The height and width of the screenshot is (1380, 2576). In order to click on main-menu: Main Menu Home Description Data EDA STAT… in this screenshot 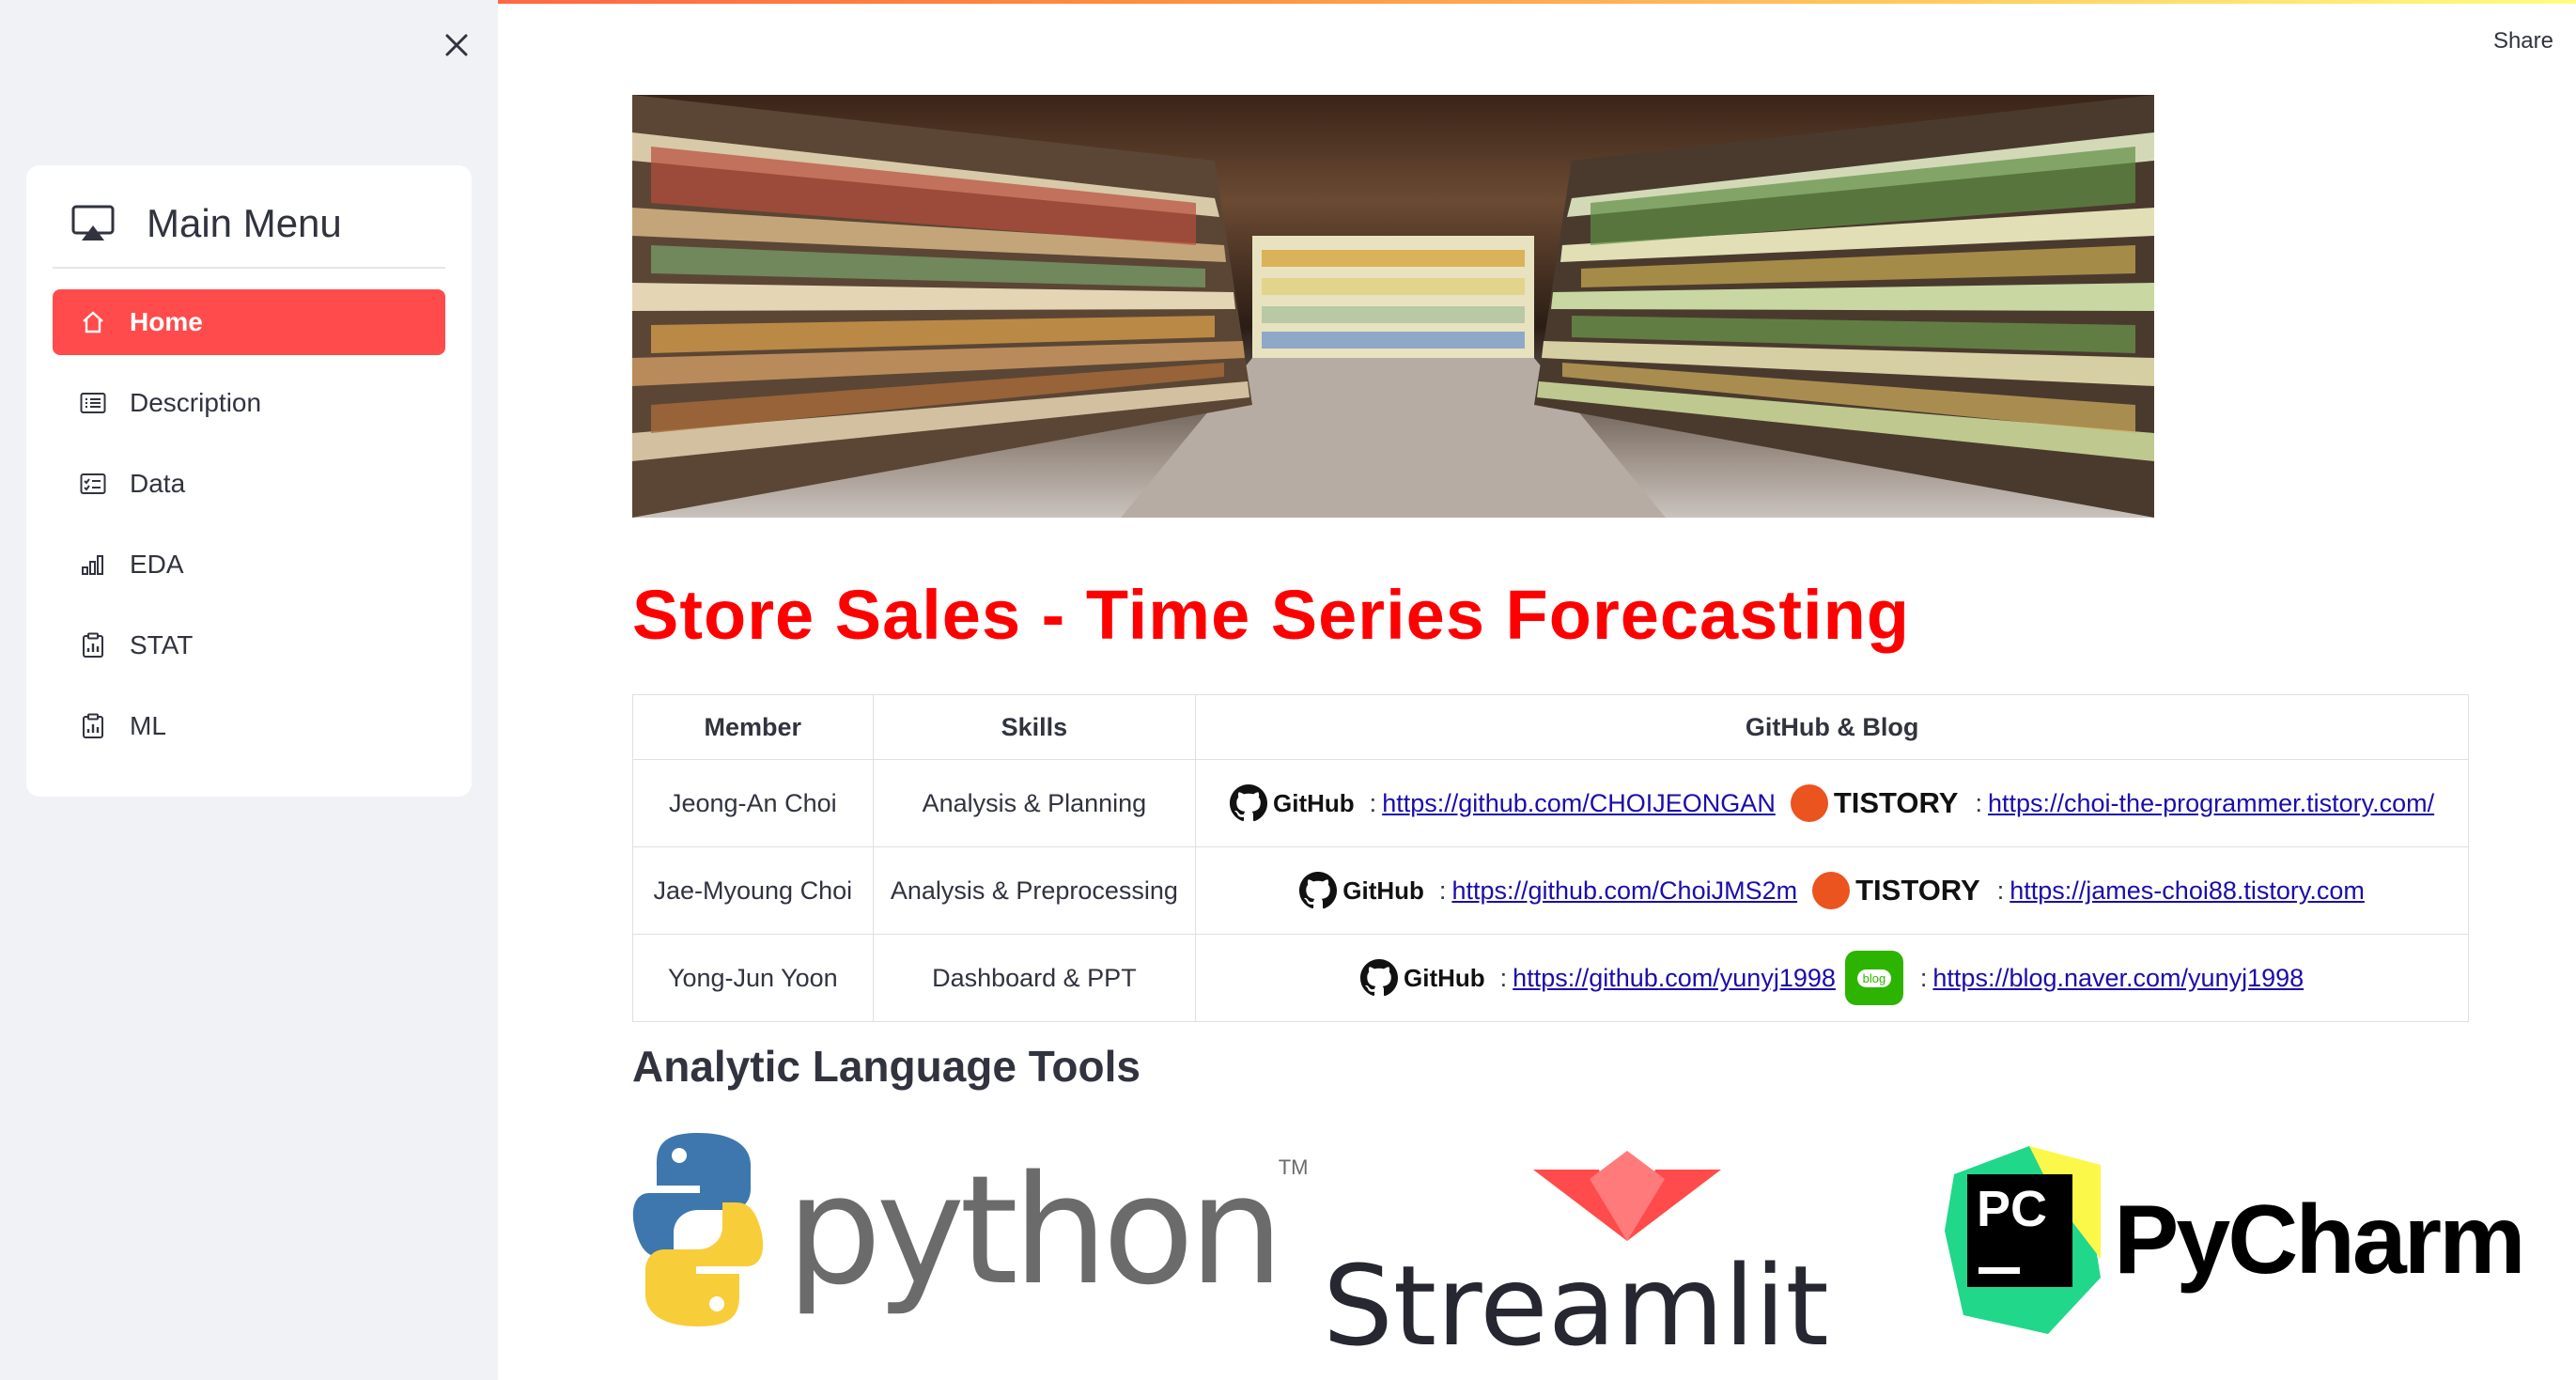, I will do `click(249, 481)`.